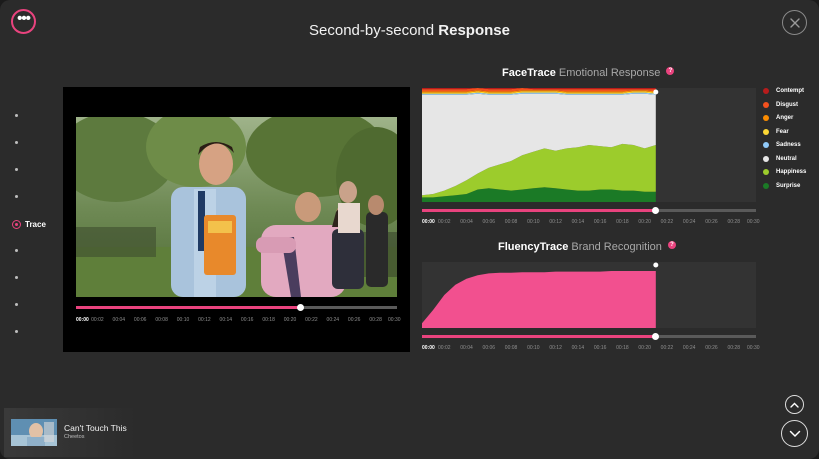 The image size is (819, 459). I want to click on legend-label: Fear, so click(782, 131).